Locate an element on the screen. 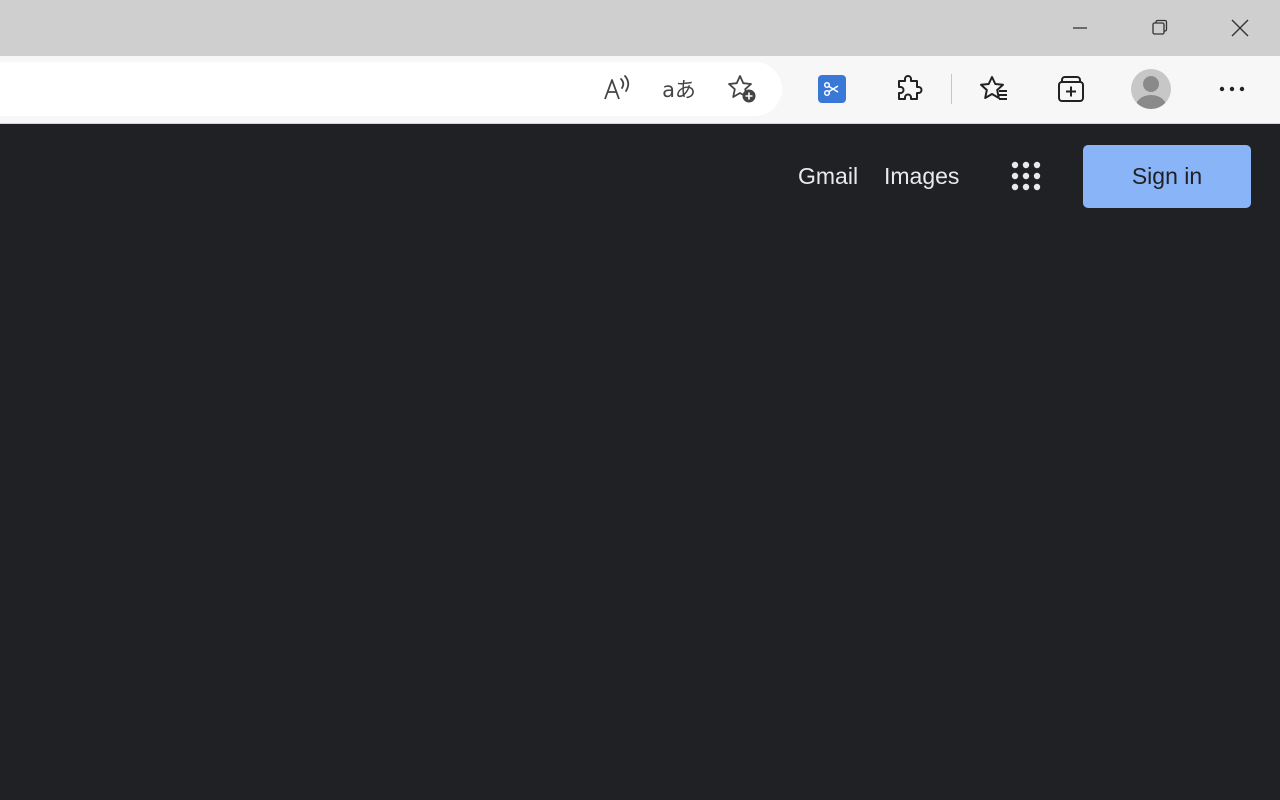 The width and height of the screenshot is (1280, 800). google-apps-icon is located at coordinates (1026, 176).